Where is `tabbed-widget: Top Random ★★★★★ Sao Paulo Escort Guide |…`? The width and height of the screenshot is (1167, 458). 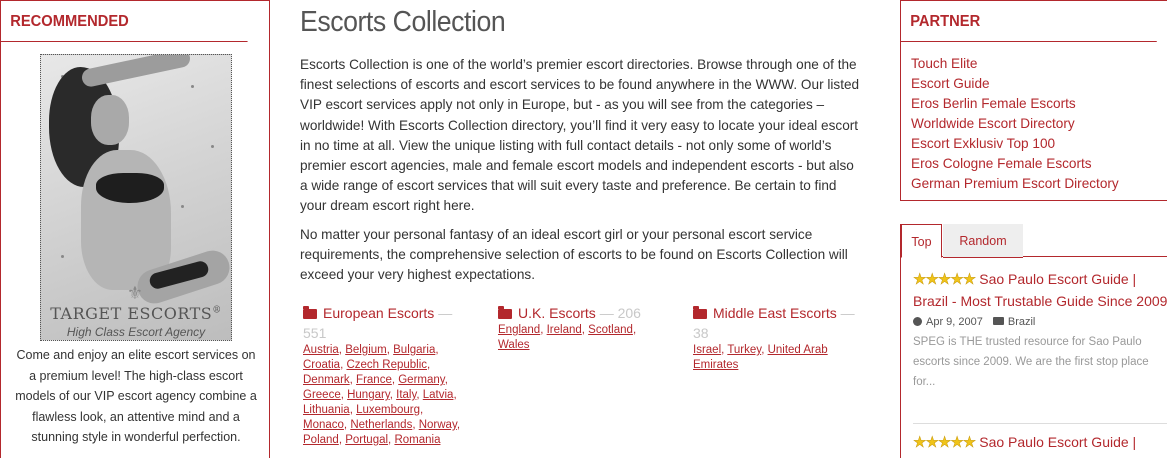 tabbed-widget: Top Random ★★★★★ Sao Paulo Escort Guide |… is located at coordinates (1033, 341).